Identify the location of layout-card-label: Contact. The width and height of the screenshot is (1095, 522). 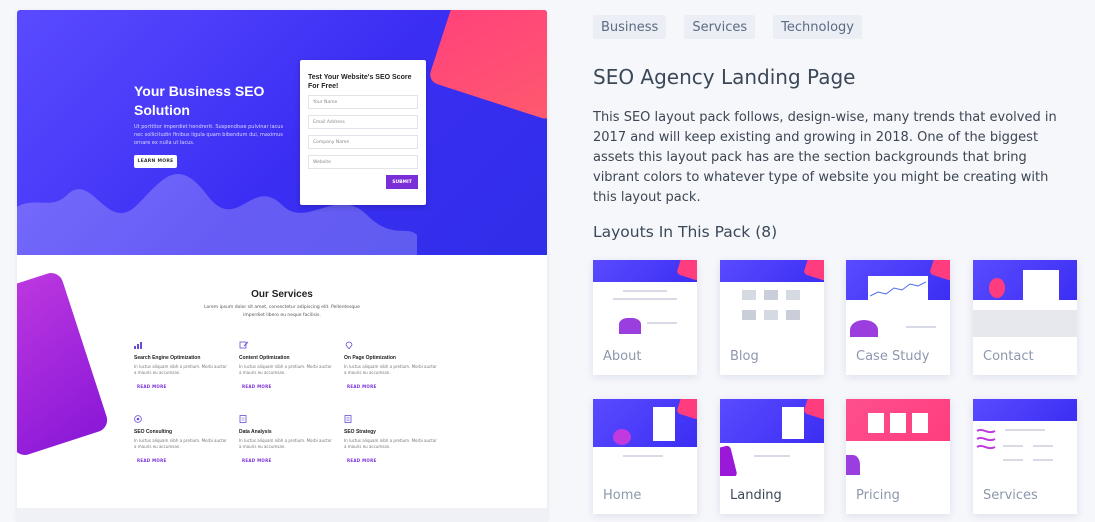
(1008, 356).